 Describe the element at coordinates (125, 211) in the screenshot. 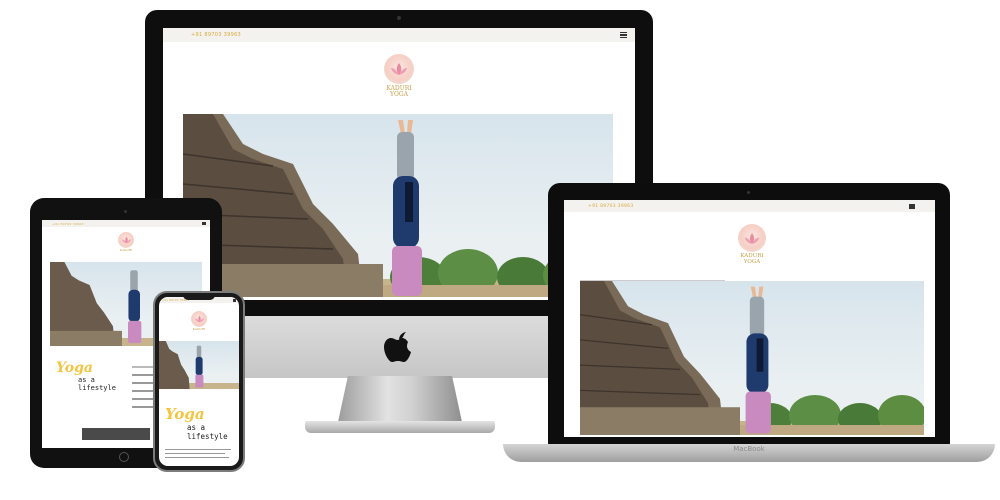

I see `ipad-camera` at that location.